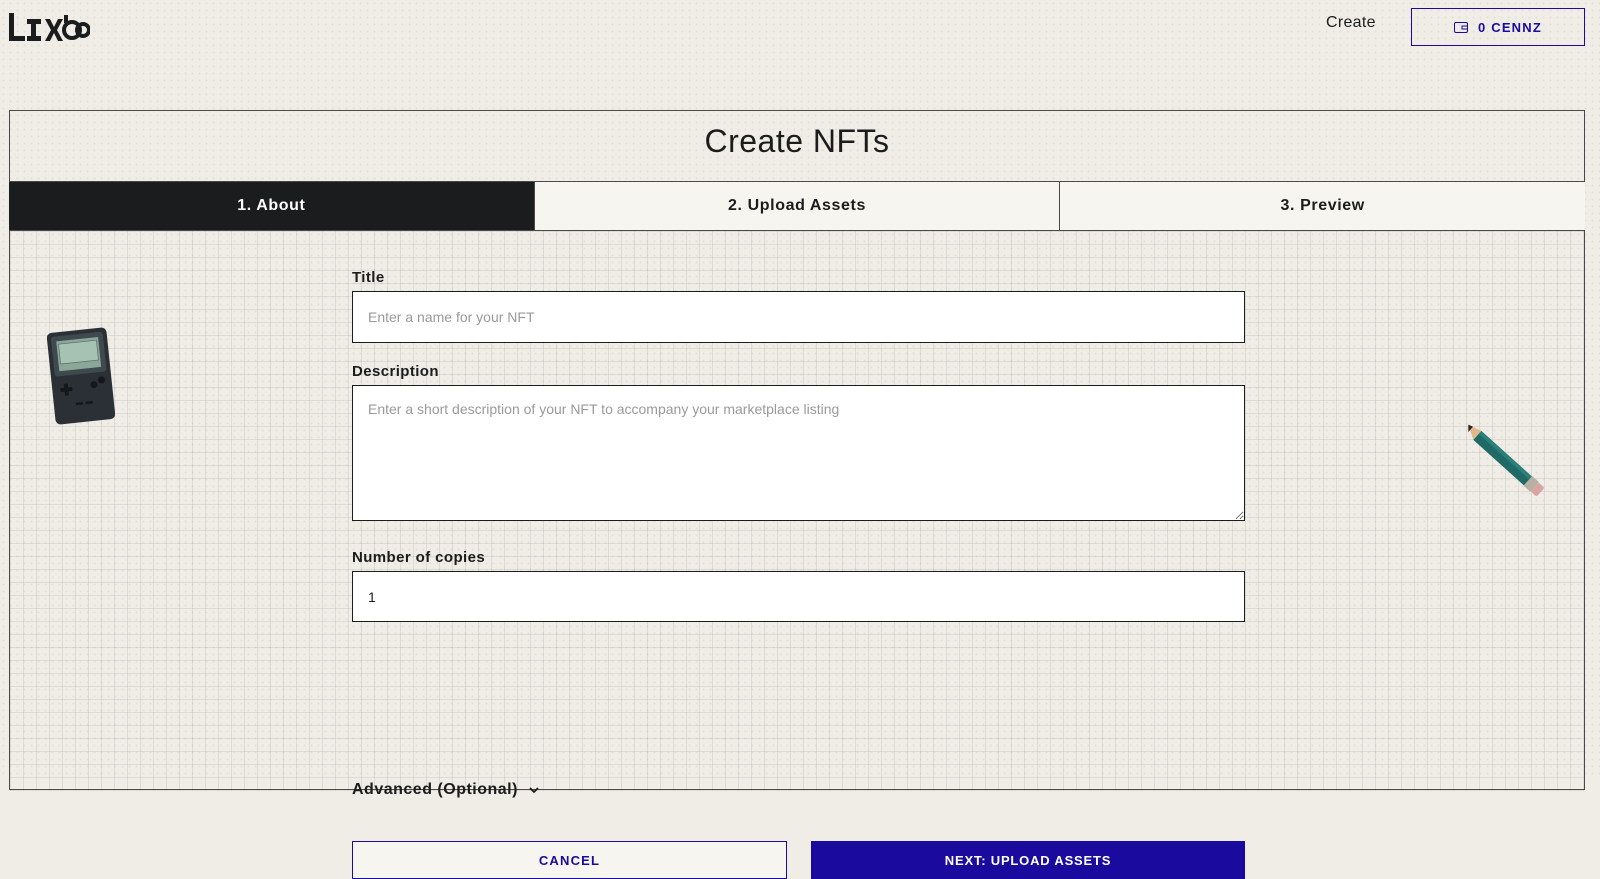  What do you see at coordinates (271, 206) in the screenshot?
I see `tab-about: 1. About` at bounding box center [271, 206].